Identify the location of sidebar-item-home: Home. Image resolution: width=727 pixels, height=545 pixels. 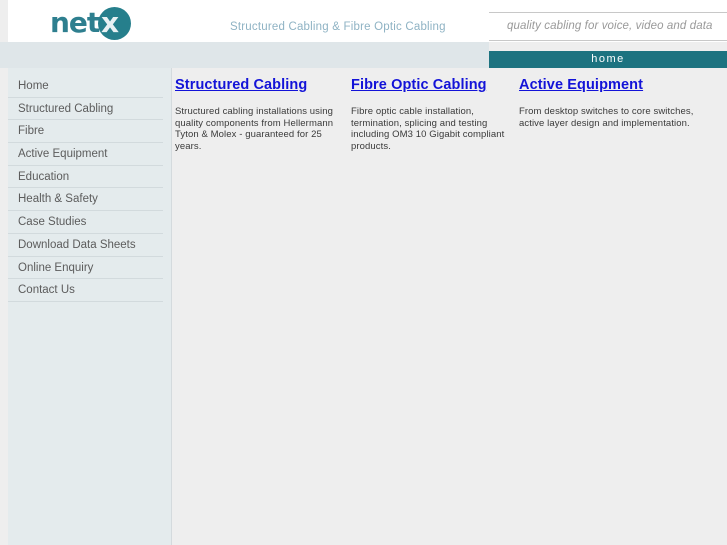
(85, 86).